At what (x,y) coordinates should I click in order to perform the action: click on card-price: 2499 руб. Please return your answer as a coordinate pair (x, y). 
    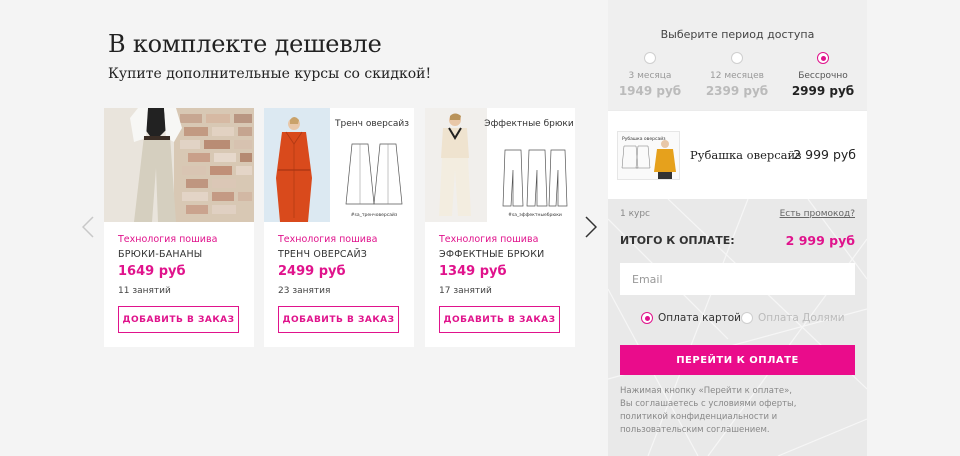
    Looking at the image, I should click on (312, 271).